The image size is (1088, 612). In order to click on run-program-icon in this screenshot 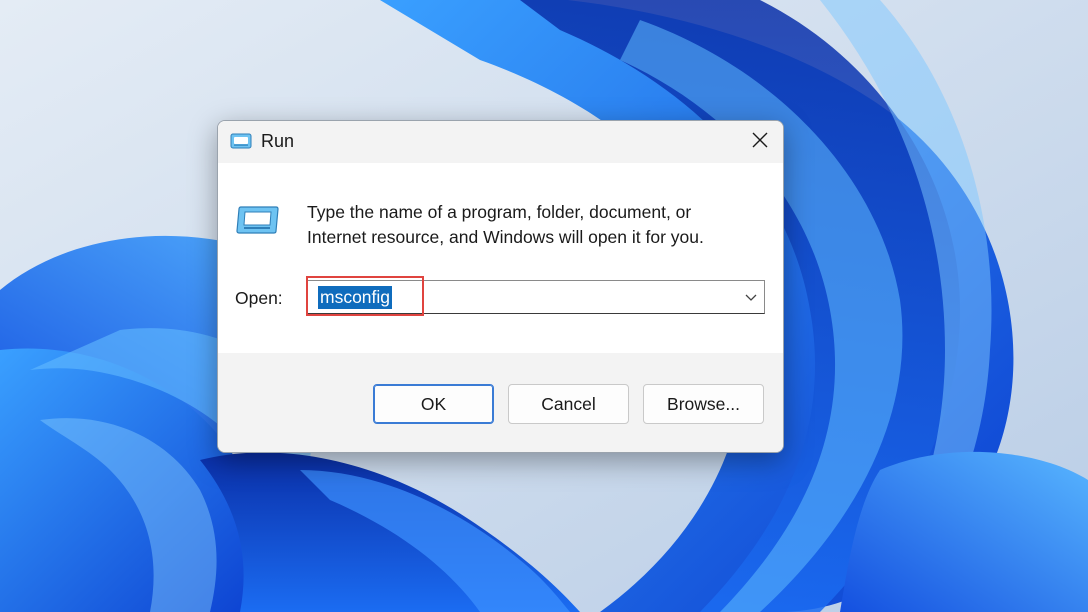, I will do `click(258, 220)`.